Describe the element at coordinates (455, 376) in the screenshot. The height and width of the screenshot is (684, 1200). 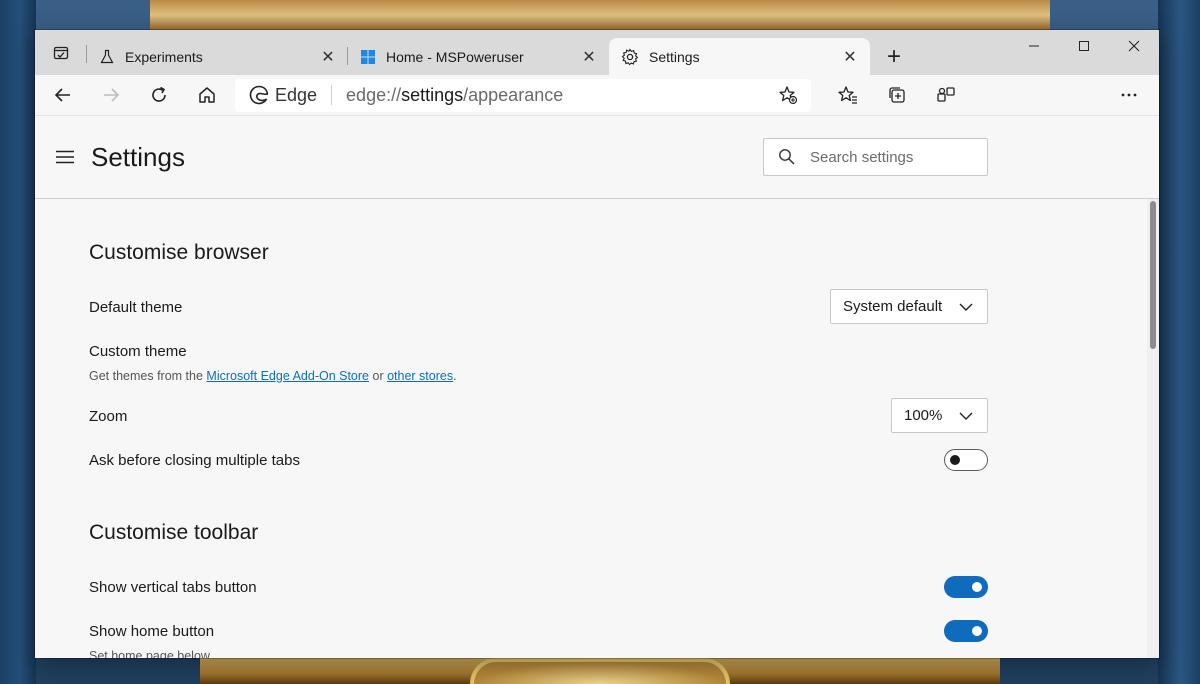
I see `custom-theme-desc-suffix: .` at that location.